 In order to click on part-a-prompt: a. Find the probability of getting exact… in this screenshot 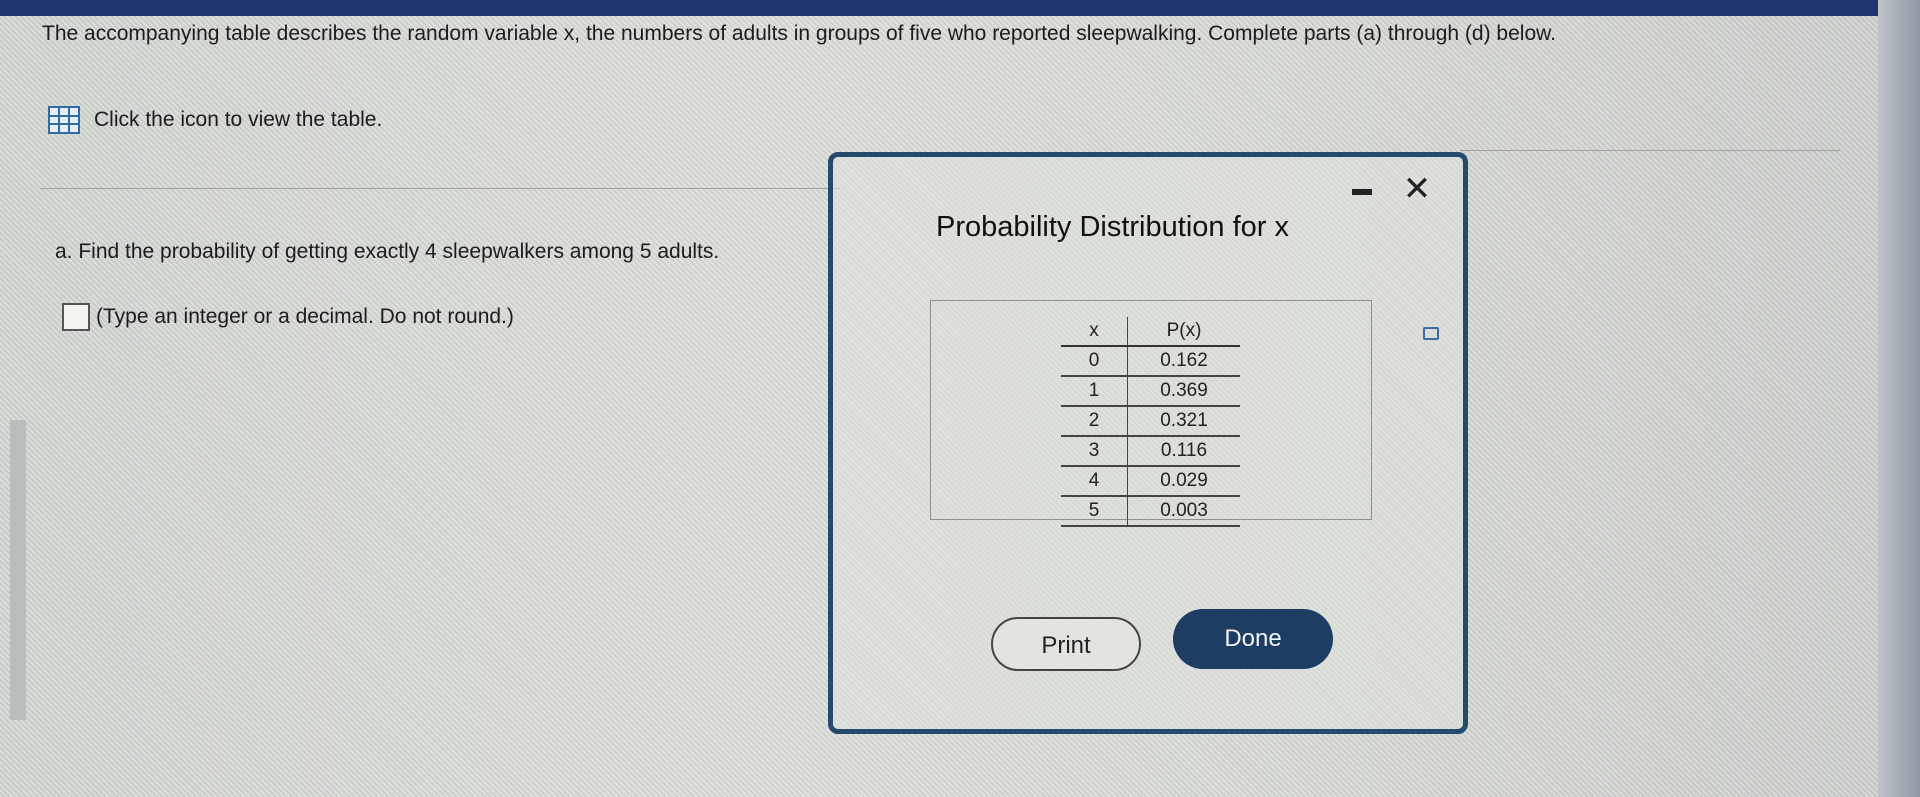, I will do `click(387, 251)`.